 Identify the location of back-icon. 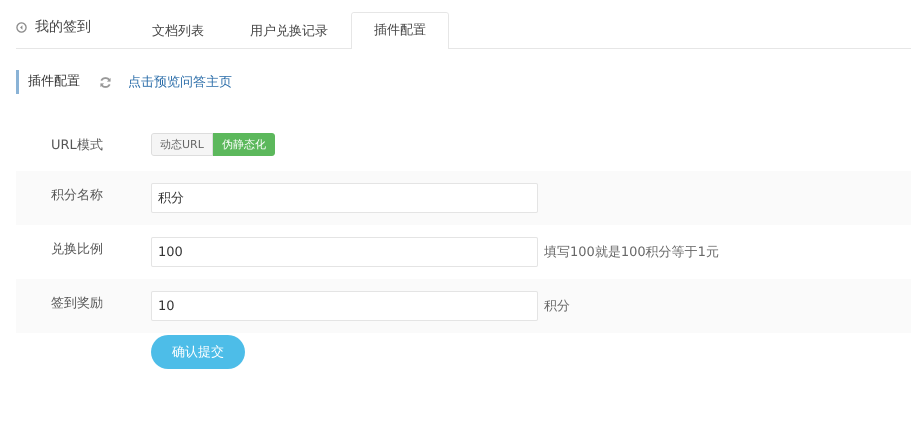
(21, 27).